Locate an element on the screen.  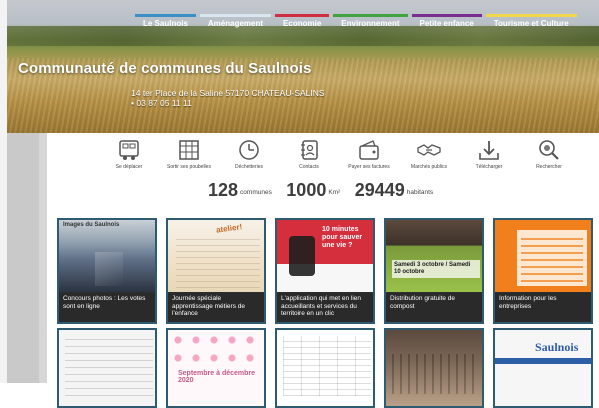
nav-item-le-saulnois: Le Saulnois is located at coordinates (165, 23).